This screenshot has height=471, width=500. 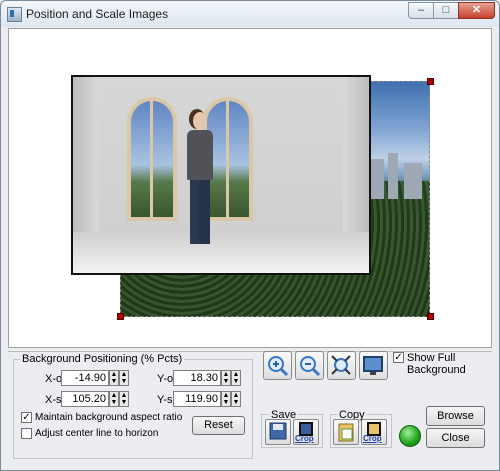 I want to click on fit-to-window-button, so click(x=341, y=365).